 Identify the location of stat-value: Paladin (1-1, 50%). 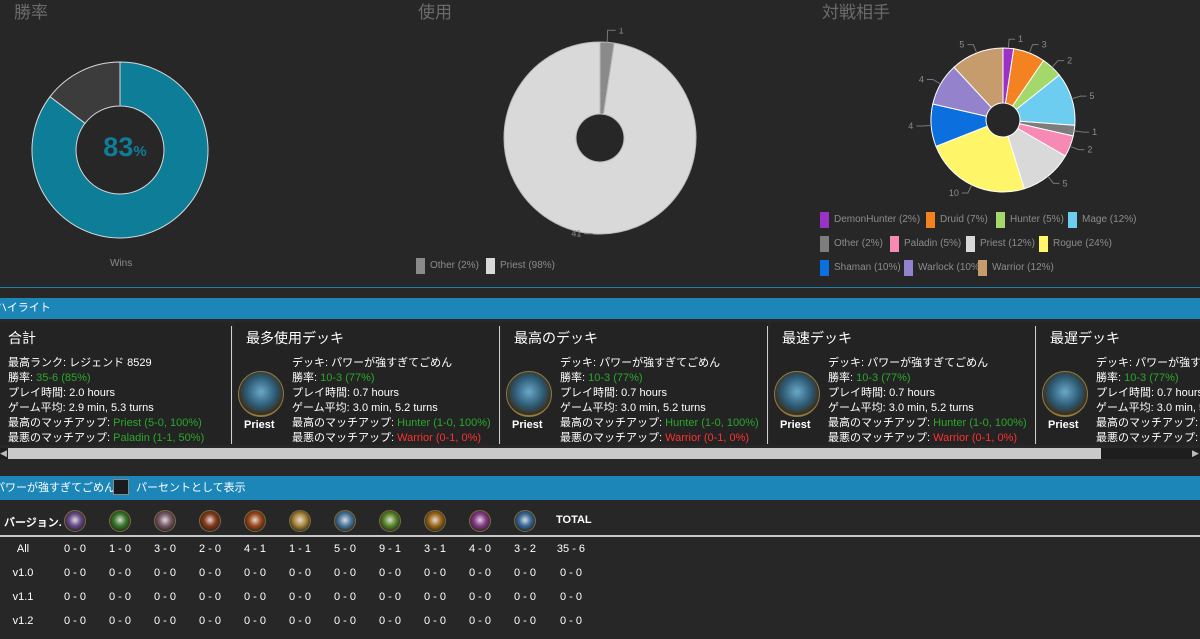
(159, 438).